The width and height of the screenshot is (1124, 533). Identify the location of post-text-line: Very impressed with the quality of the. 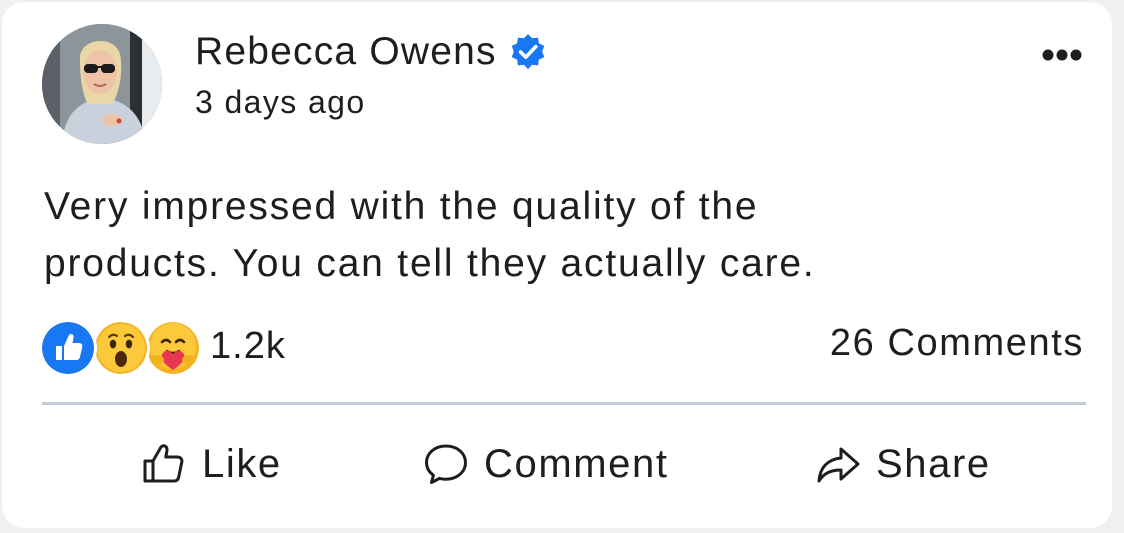
(401, 206).